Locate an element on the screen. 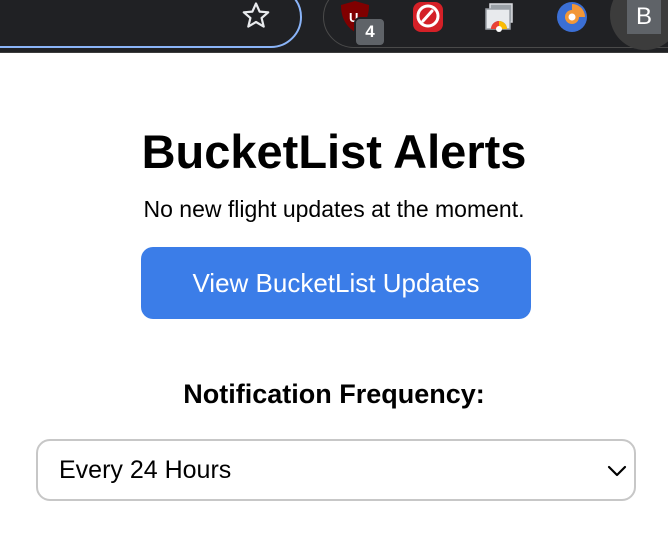 The width and height of the screenshot is (668, 534). frequency-label: Notification Frequency: is located at coordinates (334, 394).